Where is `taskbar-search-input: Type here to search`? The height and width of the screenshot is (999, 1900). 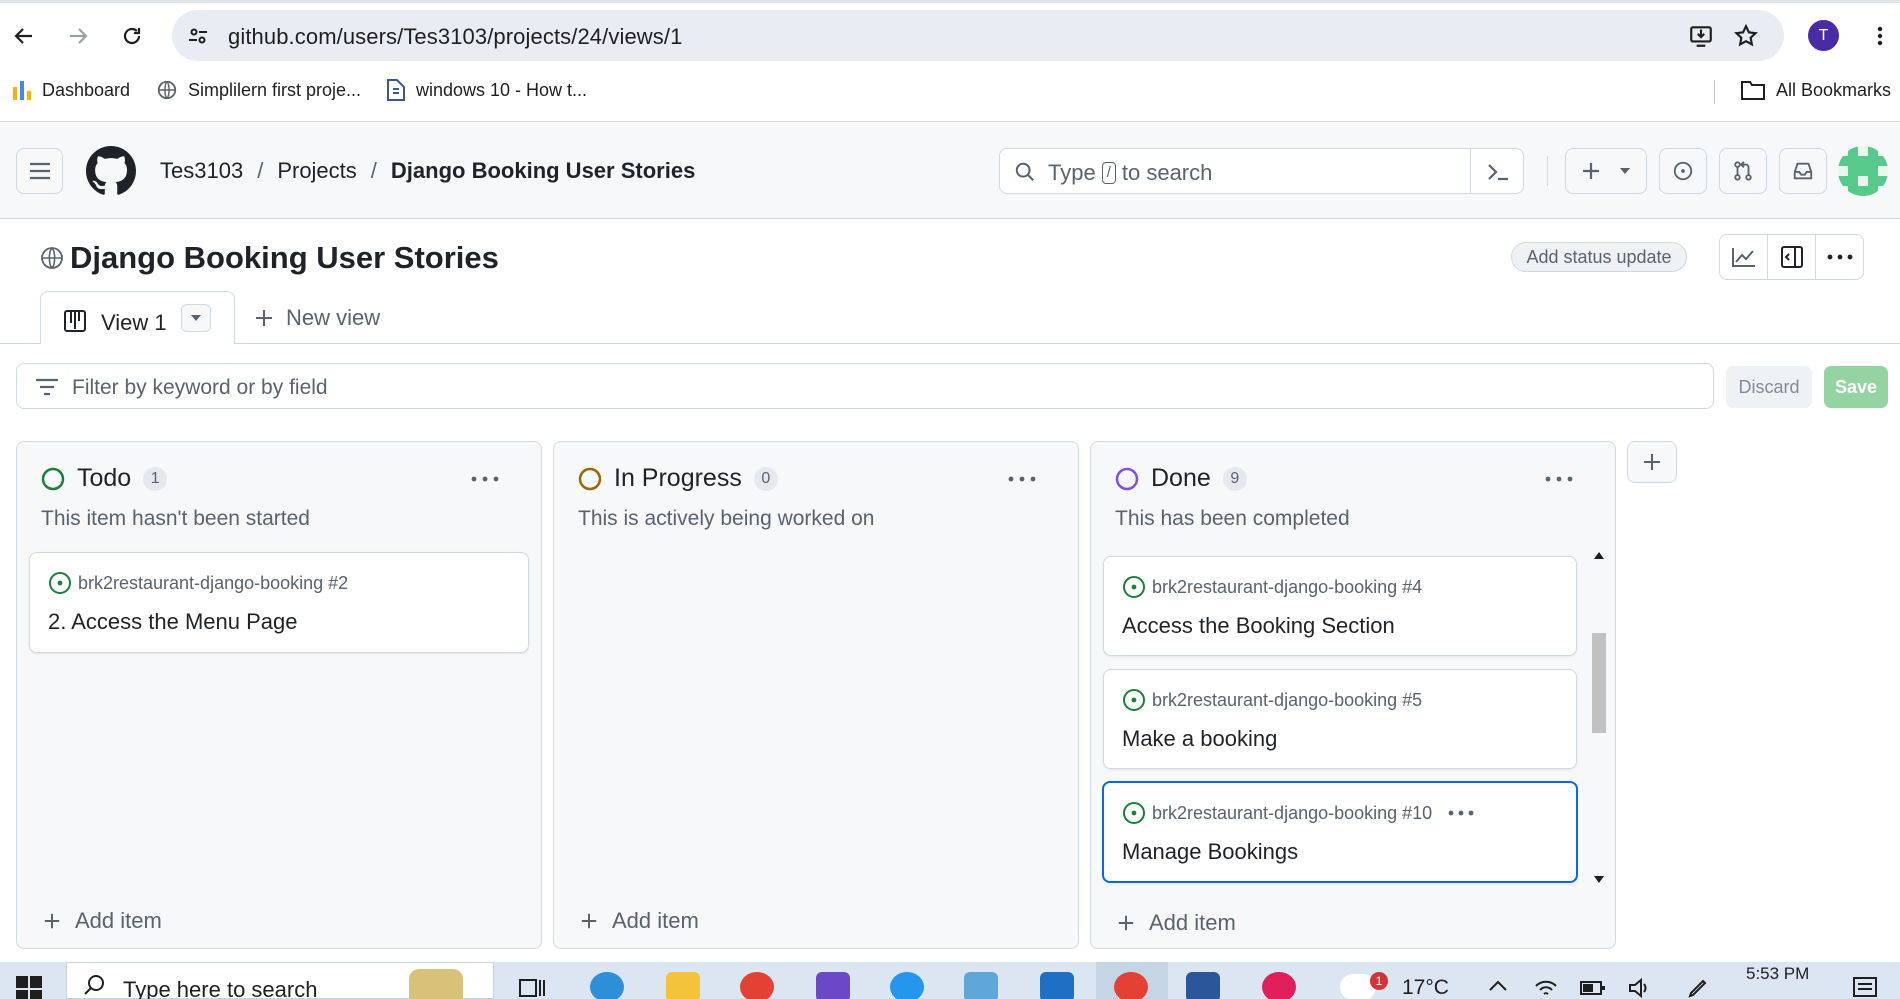
taskbar-search-input: Type here to search is located at coordinates (280, 980).